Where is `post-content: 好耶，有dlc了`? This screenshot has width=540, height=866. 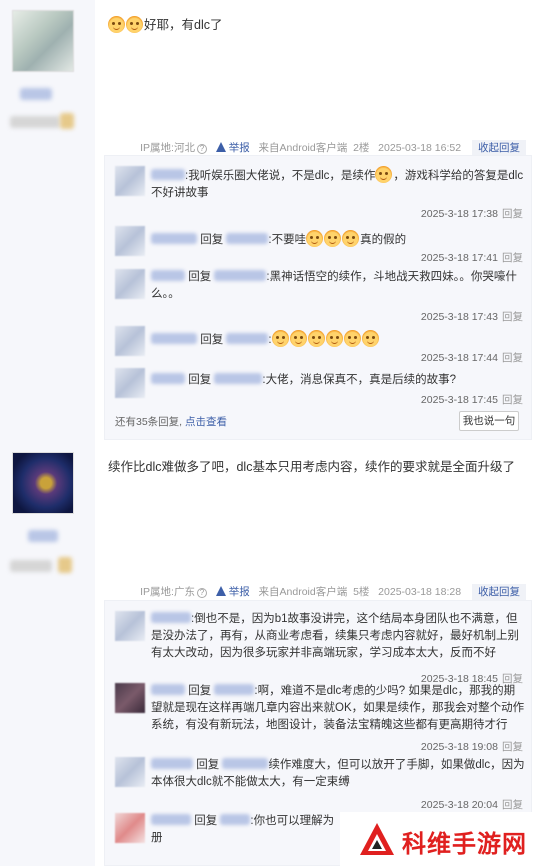 post-content: 好耶，有dlc了 is located at coordinates (165, 23).